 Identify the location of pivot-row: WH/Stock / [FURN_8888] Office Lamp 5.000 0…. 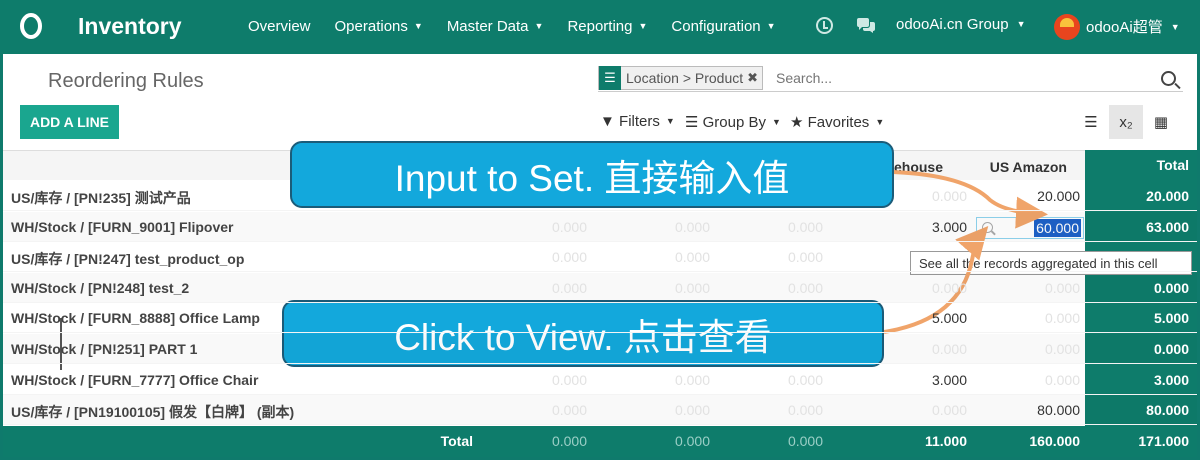
(600, 318).